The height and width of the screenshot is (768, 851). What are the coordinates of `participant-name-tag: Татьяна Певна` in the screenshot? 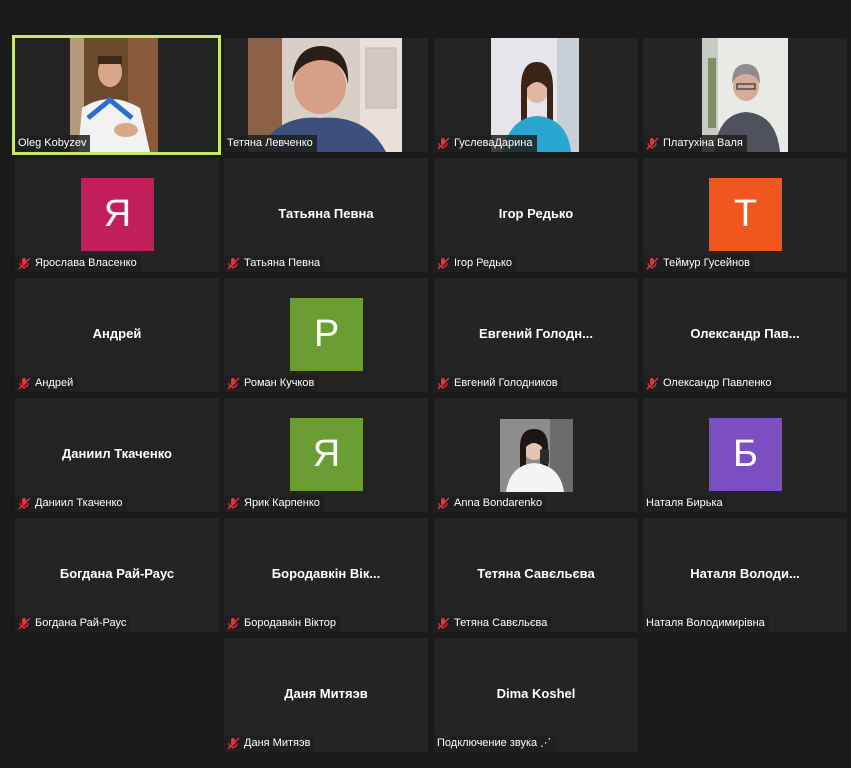 It's located at (274, 263).